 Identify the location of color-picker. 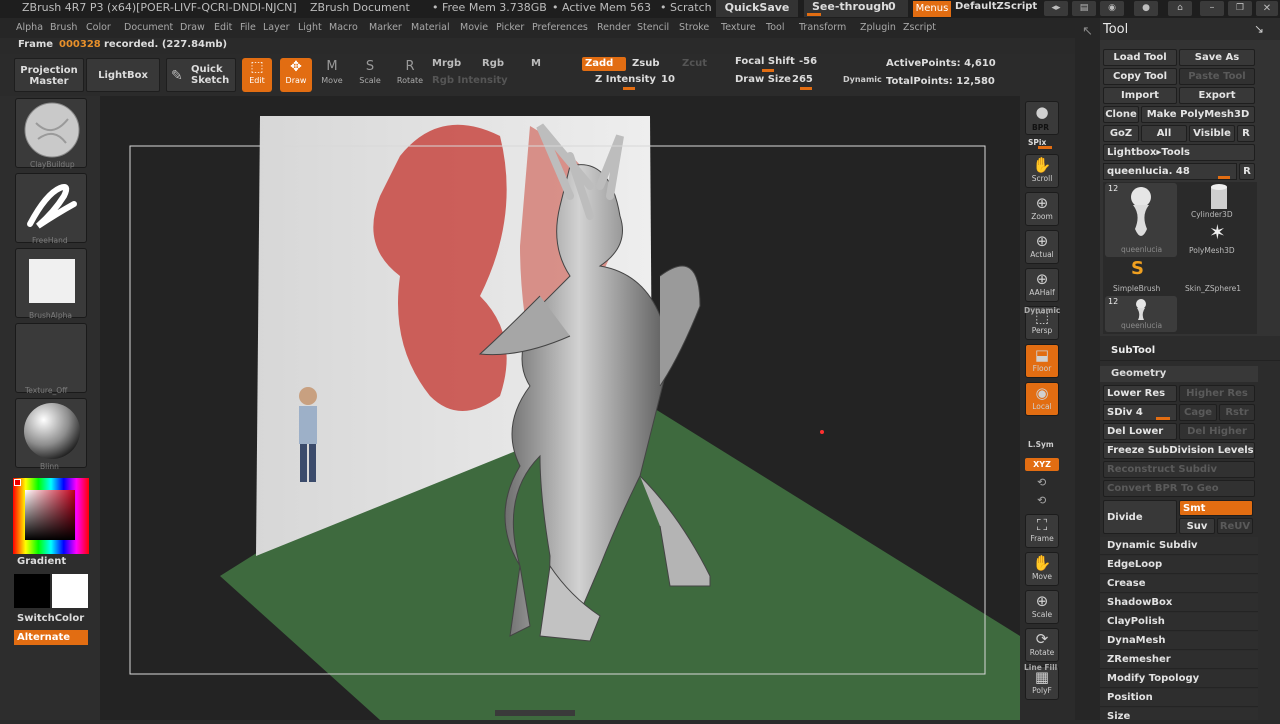
(51, 516).